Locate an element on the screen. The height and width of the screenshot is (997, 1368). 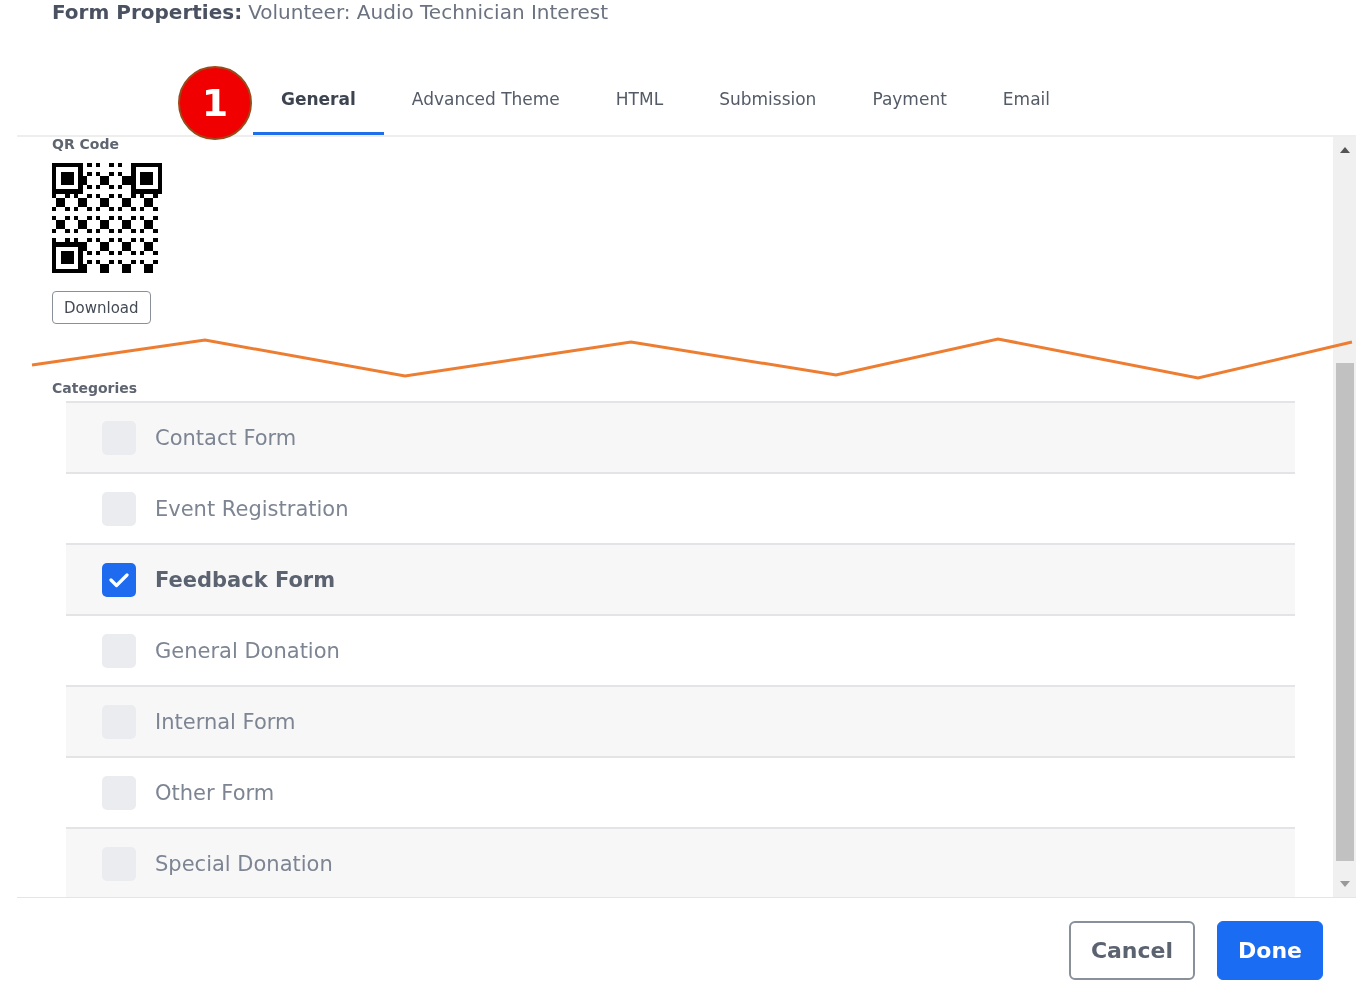
scroll-up-icon is located at coordinates (1344, 150).